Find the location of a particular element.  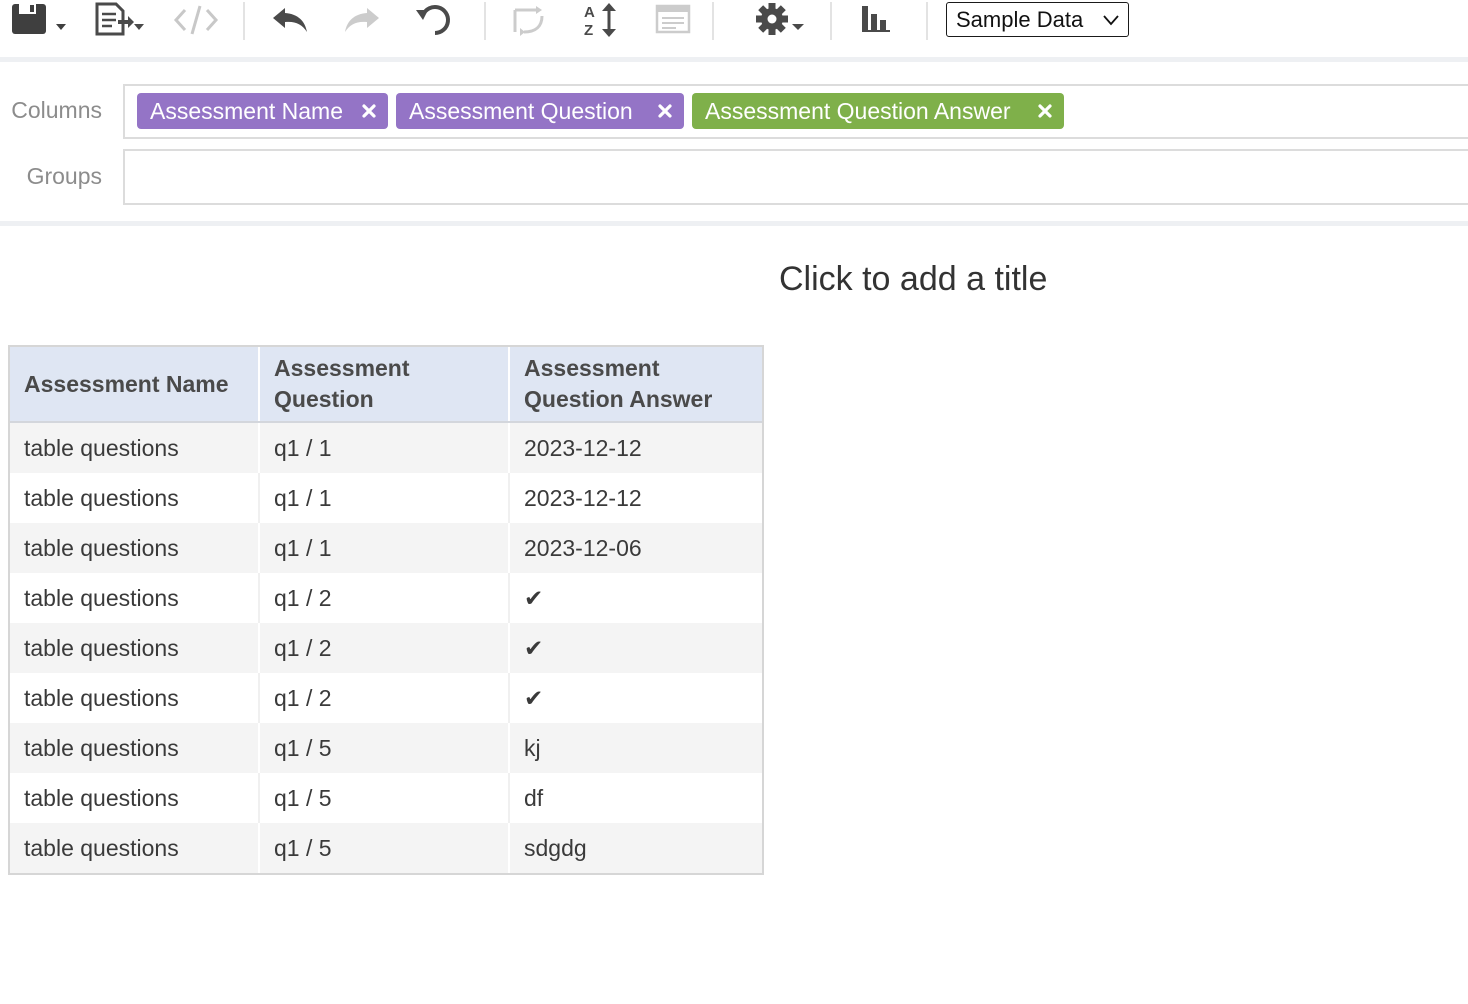

toolbar-divider is located at coordinates (734, 59).